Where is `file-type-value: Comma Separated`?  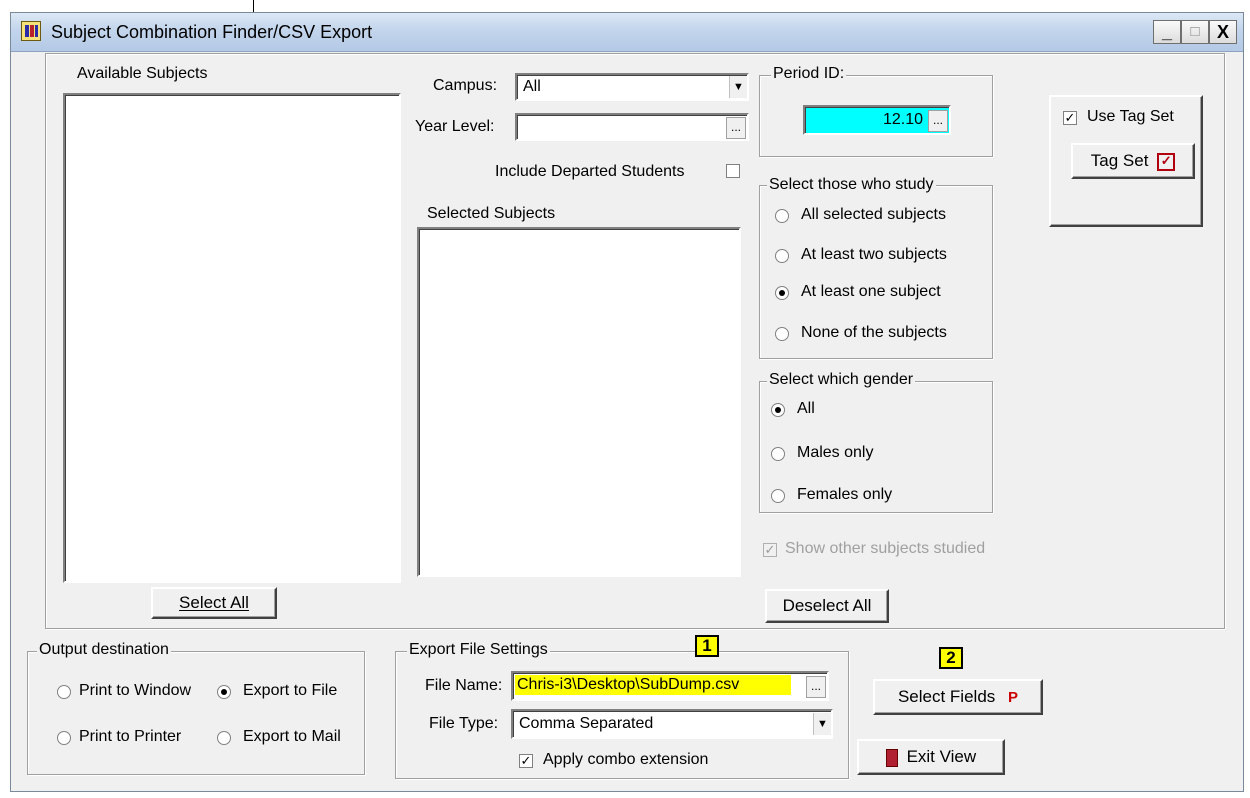 file-type-value: Comma Separated is located at coordinates (586, 723).